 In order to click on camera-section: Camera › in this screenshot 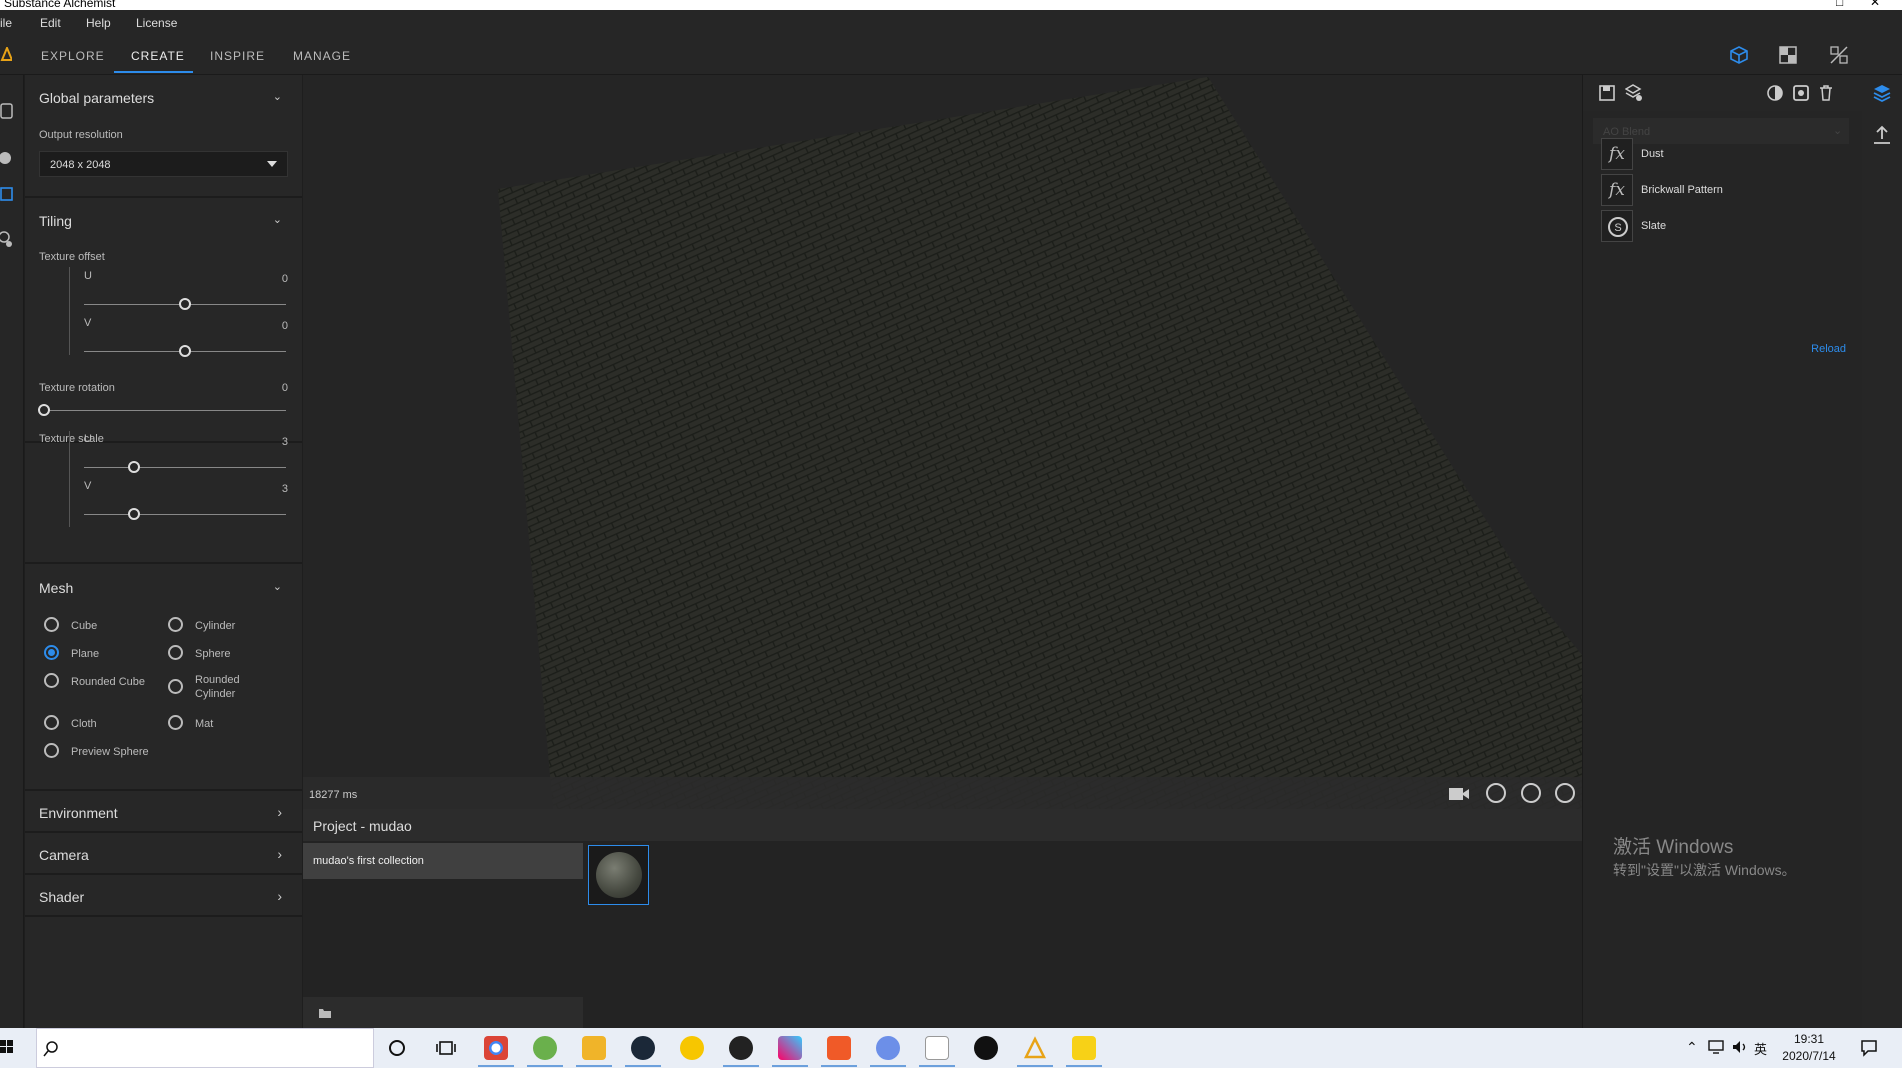, I will do `click(163, 855)`.